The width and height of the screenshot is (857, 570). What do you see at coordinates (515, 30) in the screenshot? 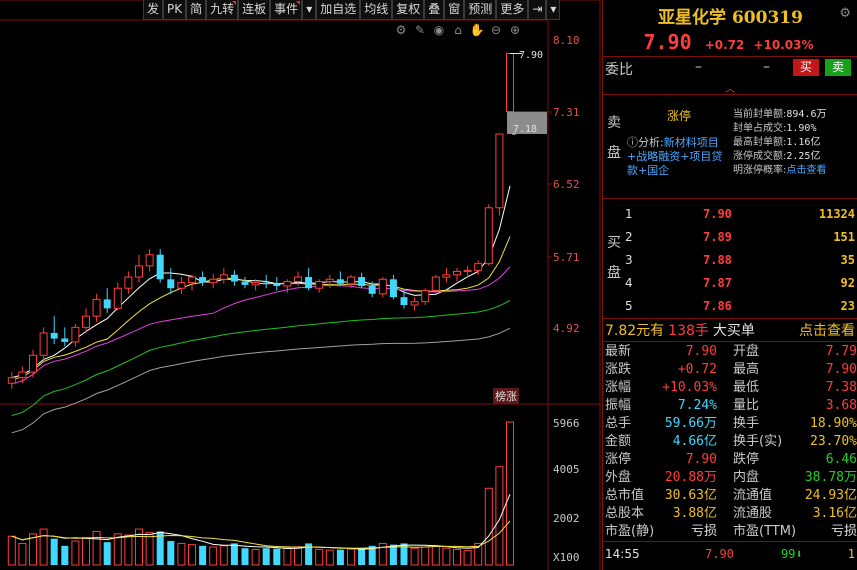
I see `zoom-in-icon: ⊕` at bounding box center [515, 30].